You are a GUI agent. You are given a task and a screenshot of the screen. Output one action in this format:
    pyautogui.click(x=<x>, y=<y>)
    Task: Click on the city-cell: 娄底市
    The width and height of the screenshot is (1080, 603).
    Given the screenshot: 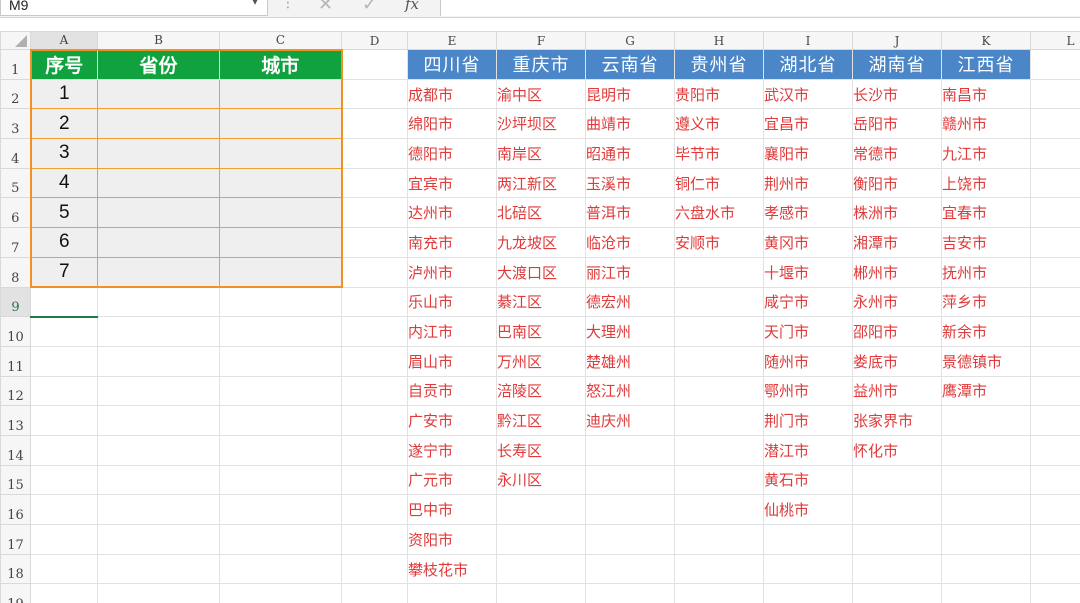 What is the action you would take?
    pyautogui.click(x=897, y=361)
    